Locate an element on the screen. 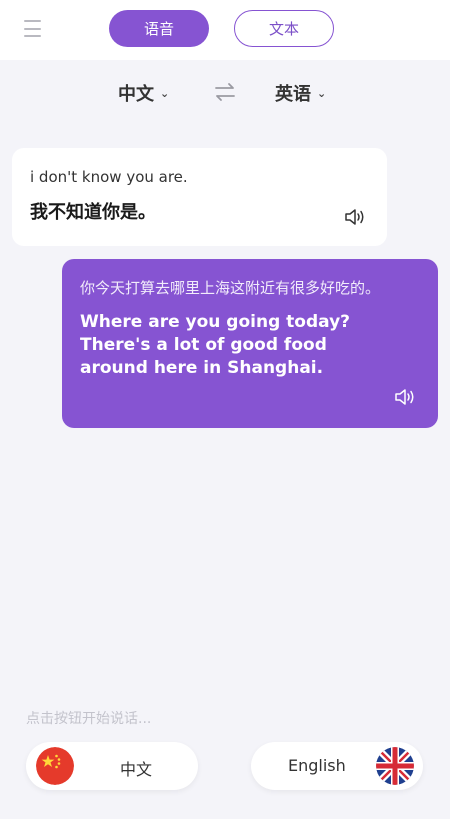 The width and height of the screenshot is (450, 819). target-language-select: 英语 ⌄ is located at coordinates (300, 93).